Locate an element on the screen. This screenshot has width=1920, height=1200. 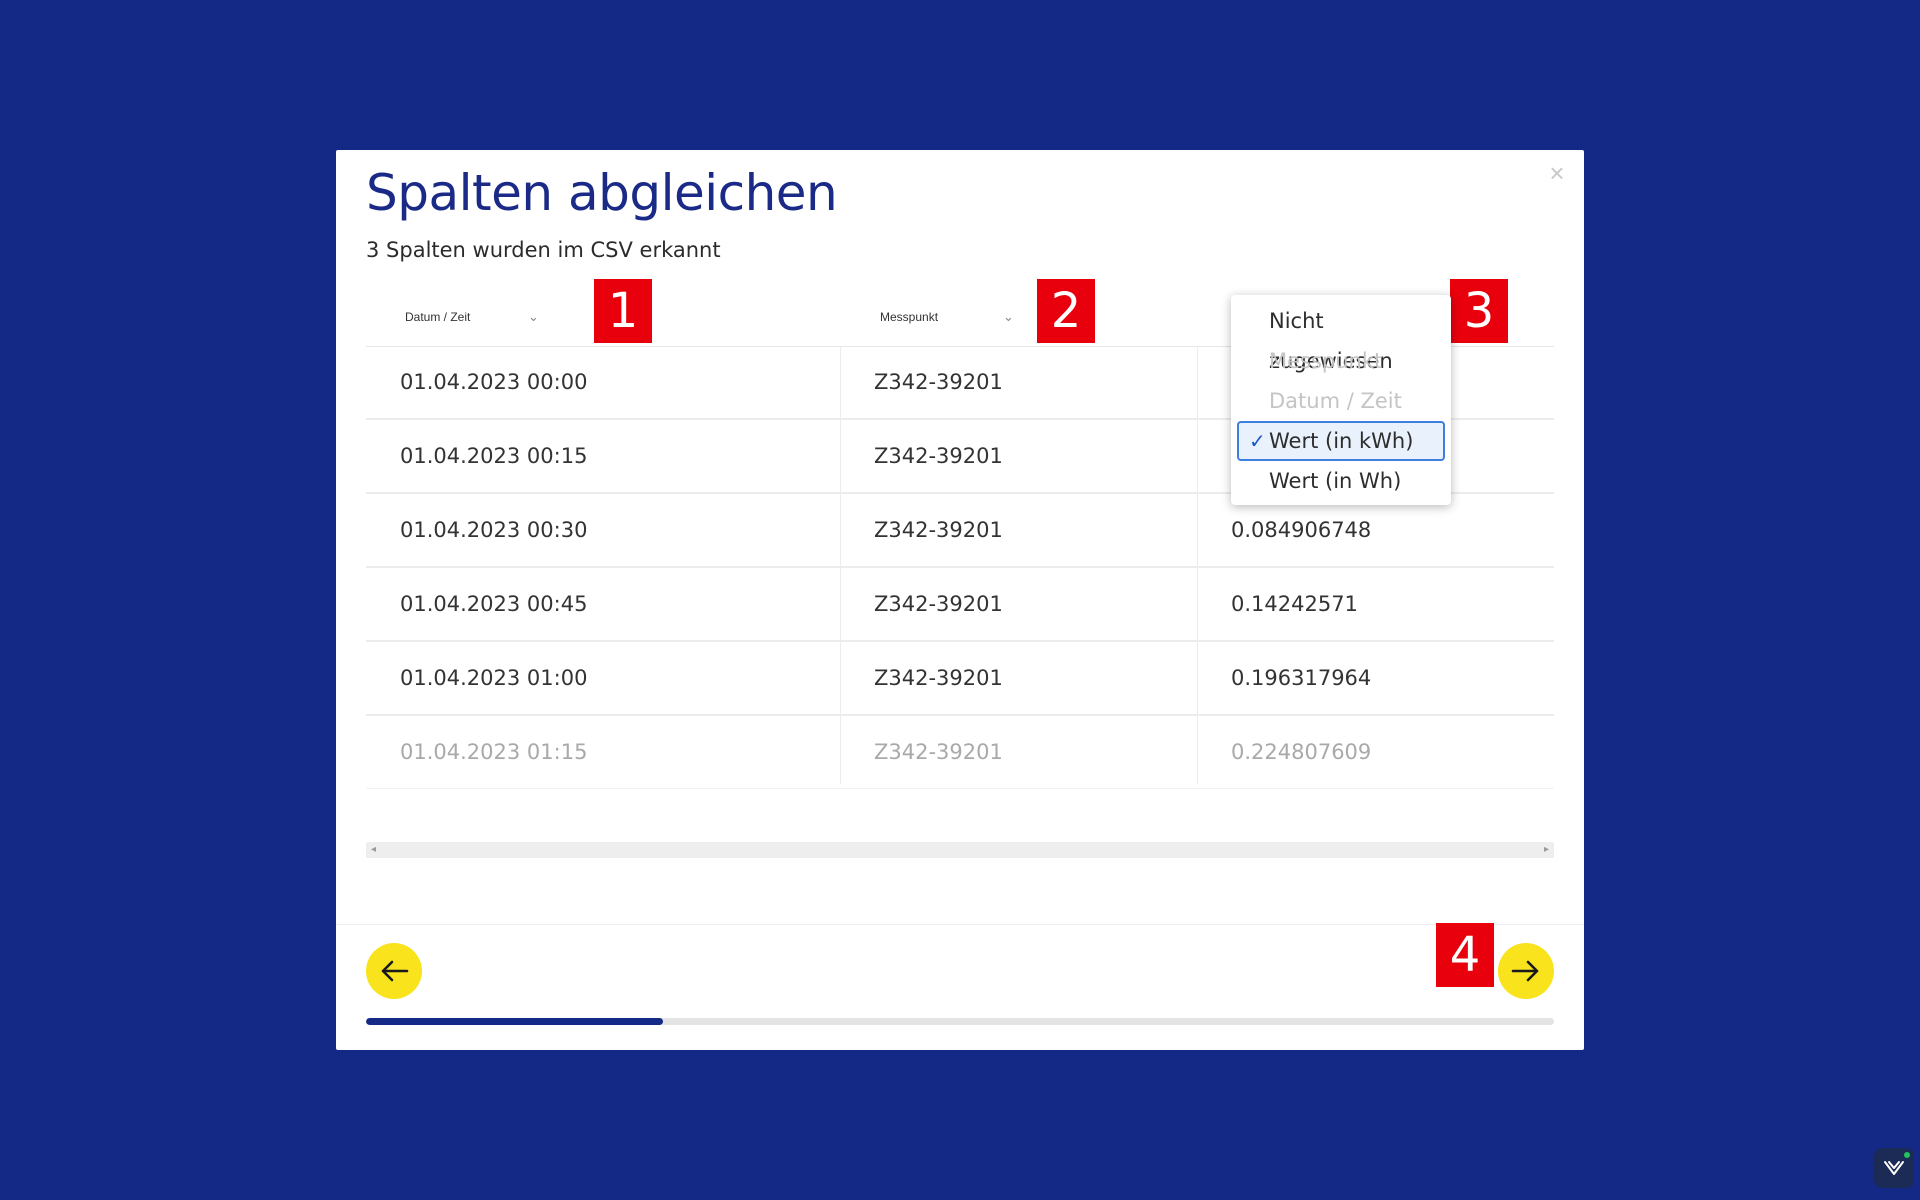
column-select-label: Messpunkt is located at coordinates (909, 317).